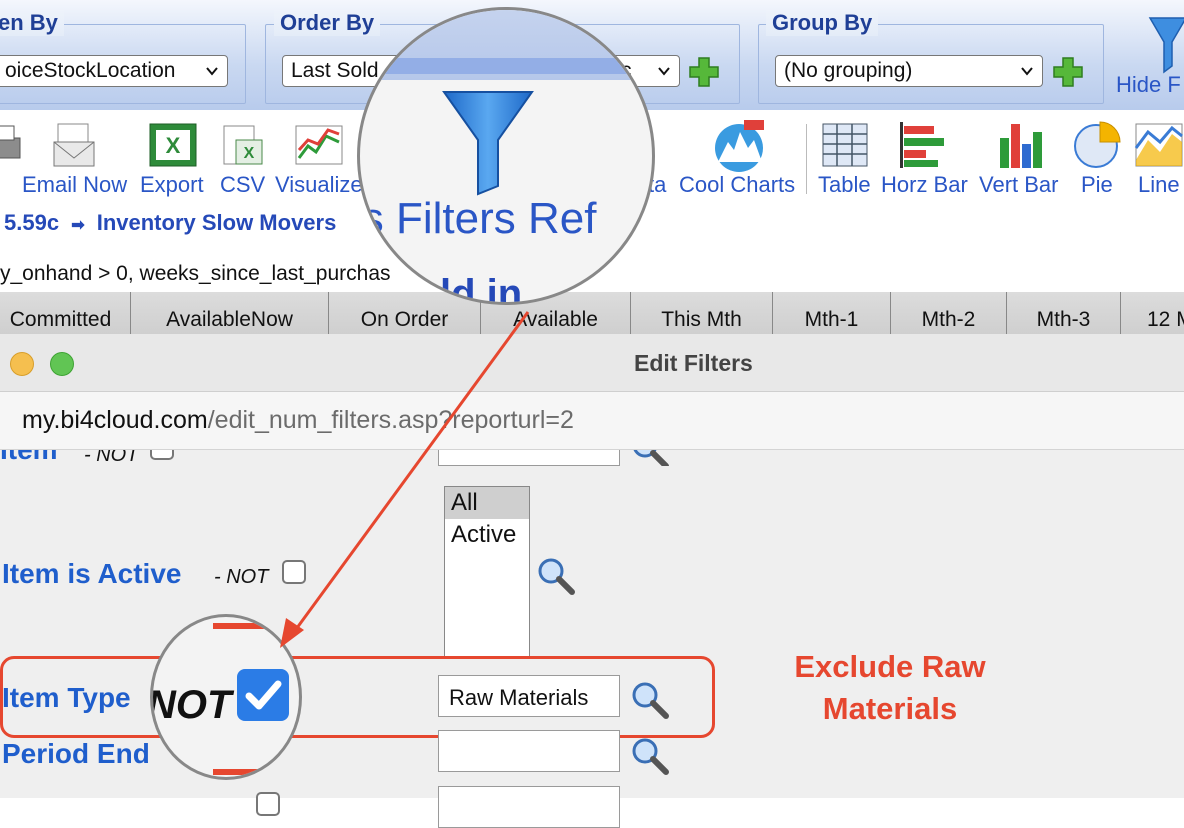 Image resolution: width=1184 pixels, height=828 pixels. I want to click on toolbar-divider, so click(806, 159).